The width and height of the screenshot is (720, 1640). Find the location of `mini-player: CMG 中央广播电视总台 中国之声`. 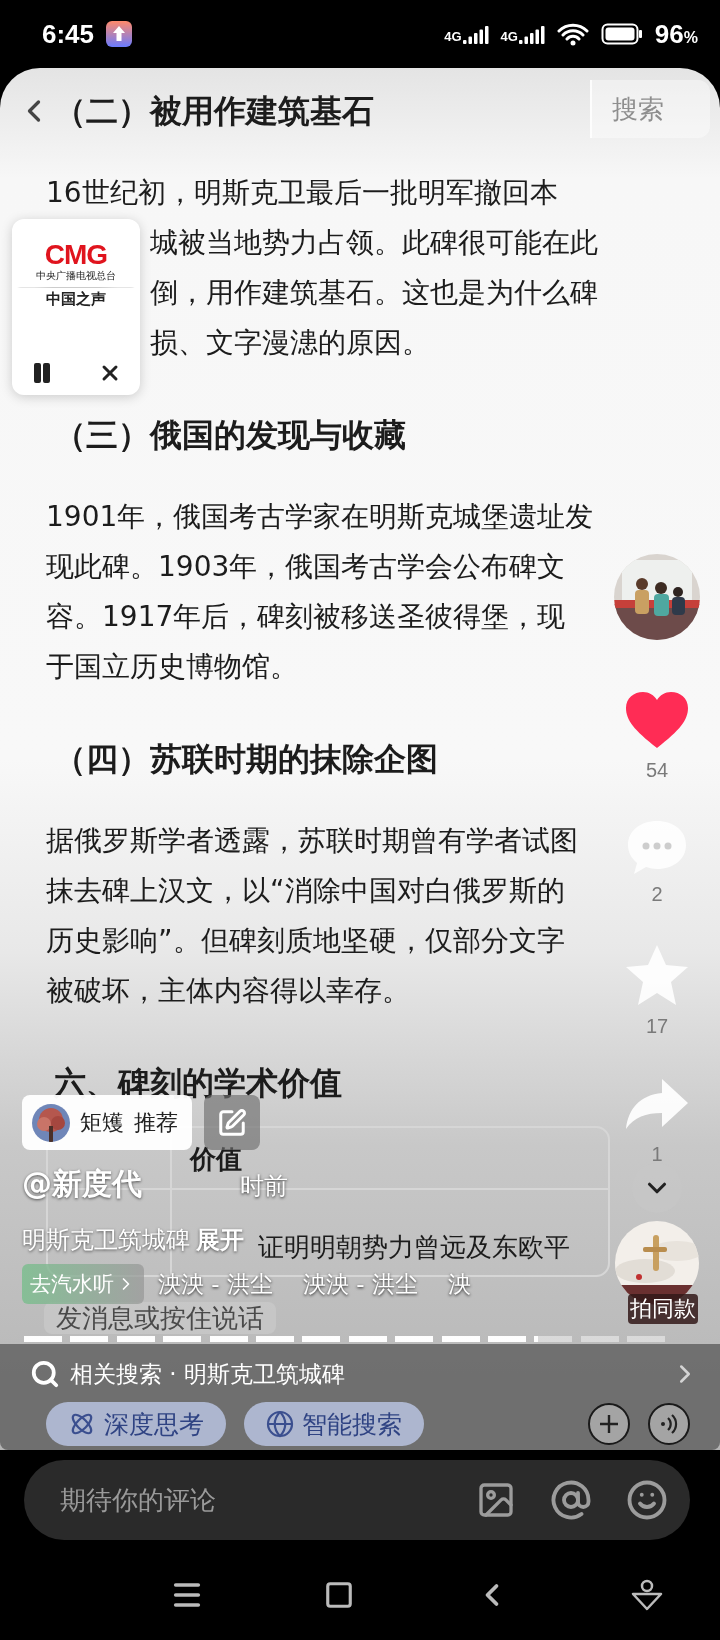

mini-player: CMG 中央广播电视总台 中国之声 is located at coordinates (76, 307).